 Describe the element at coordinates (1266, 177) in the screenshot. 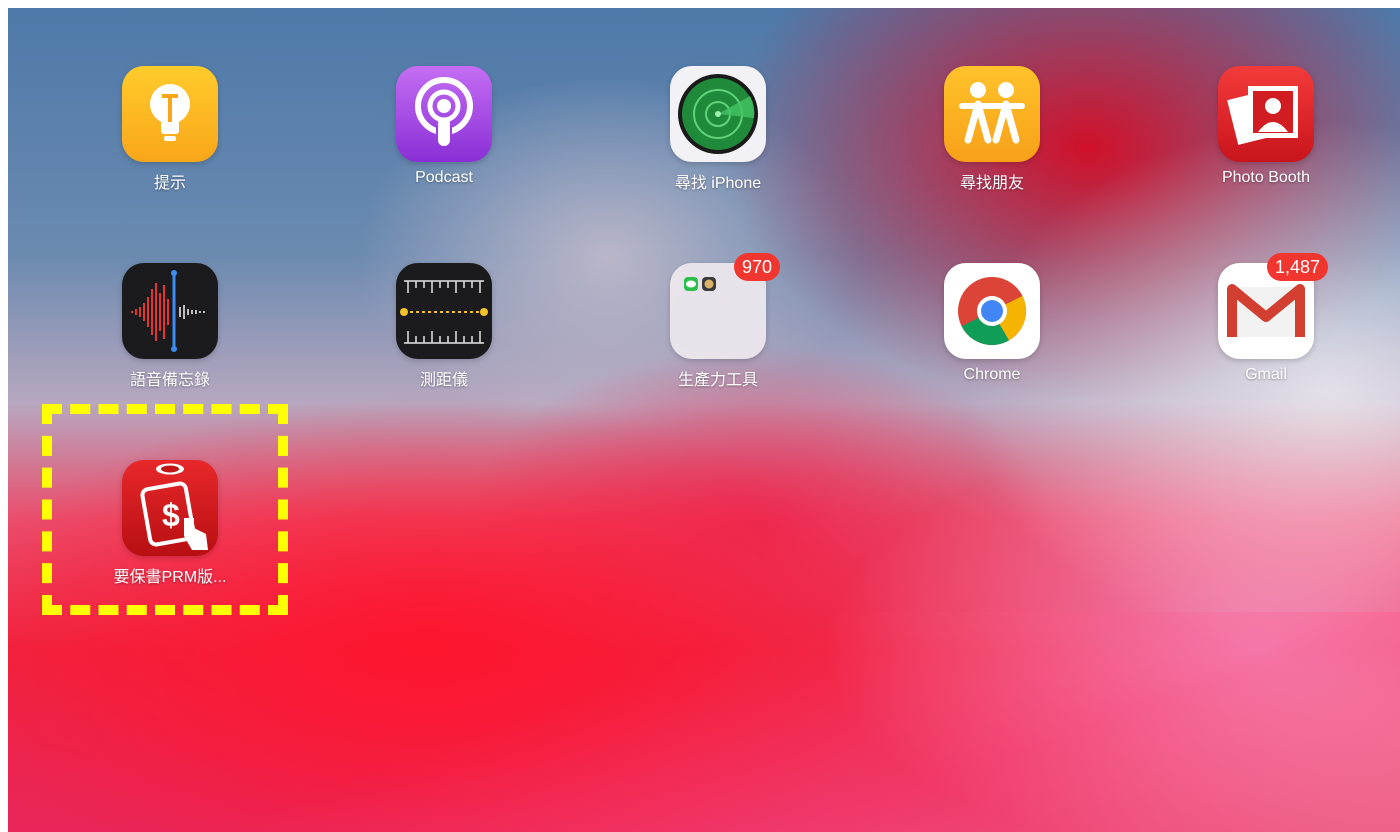

I see `app-label: Photo Booth` at that location.